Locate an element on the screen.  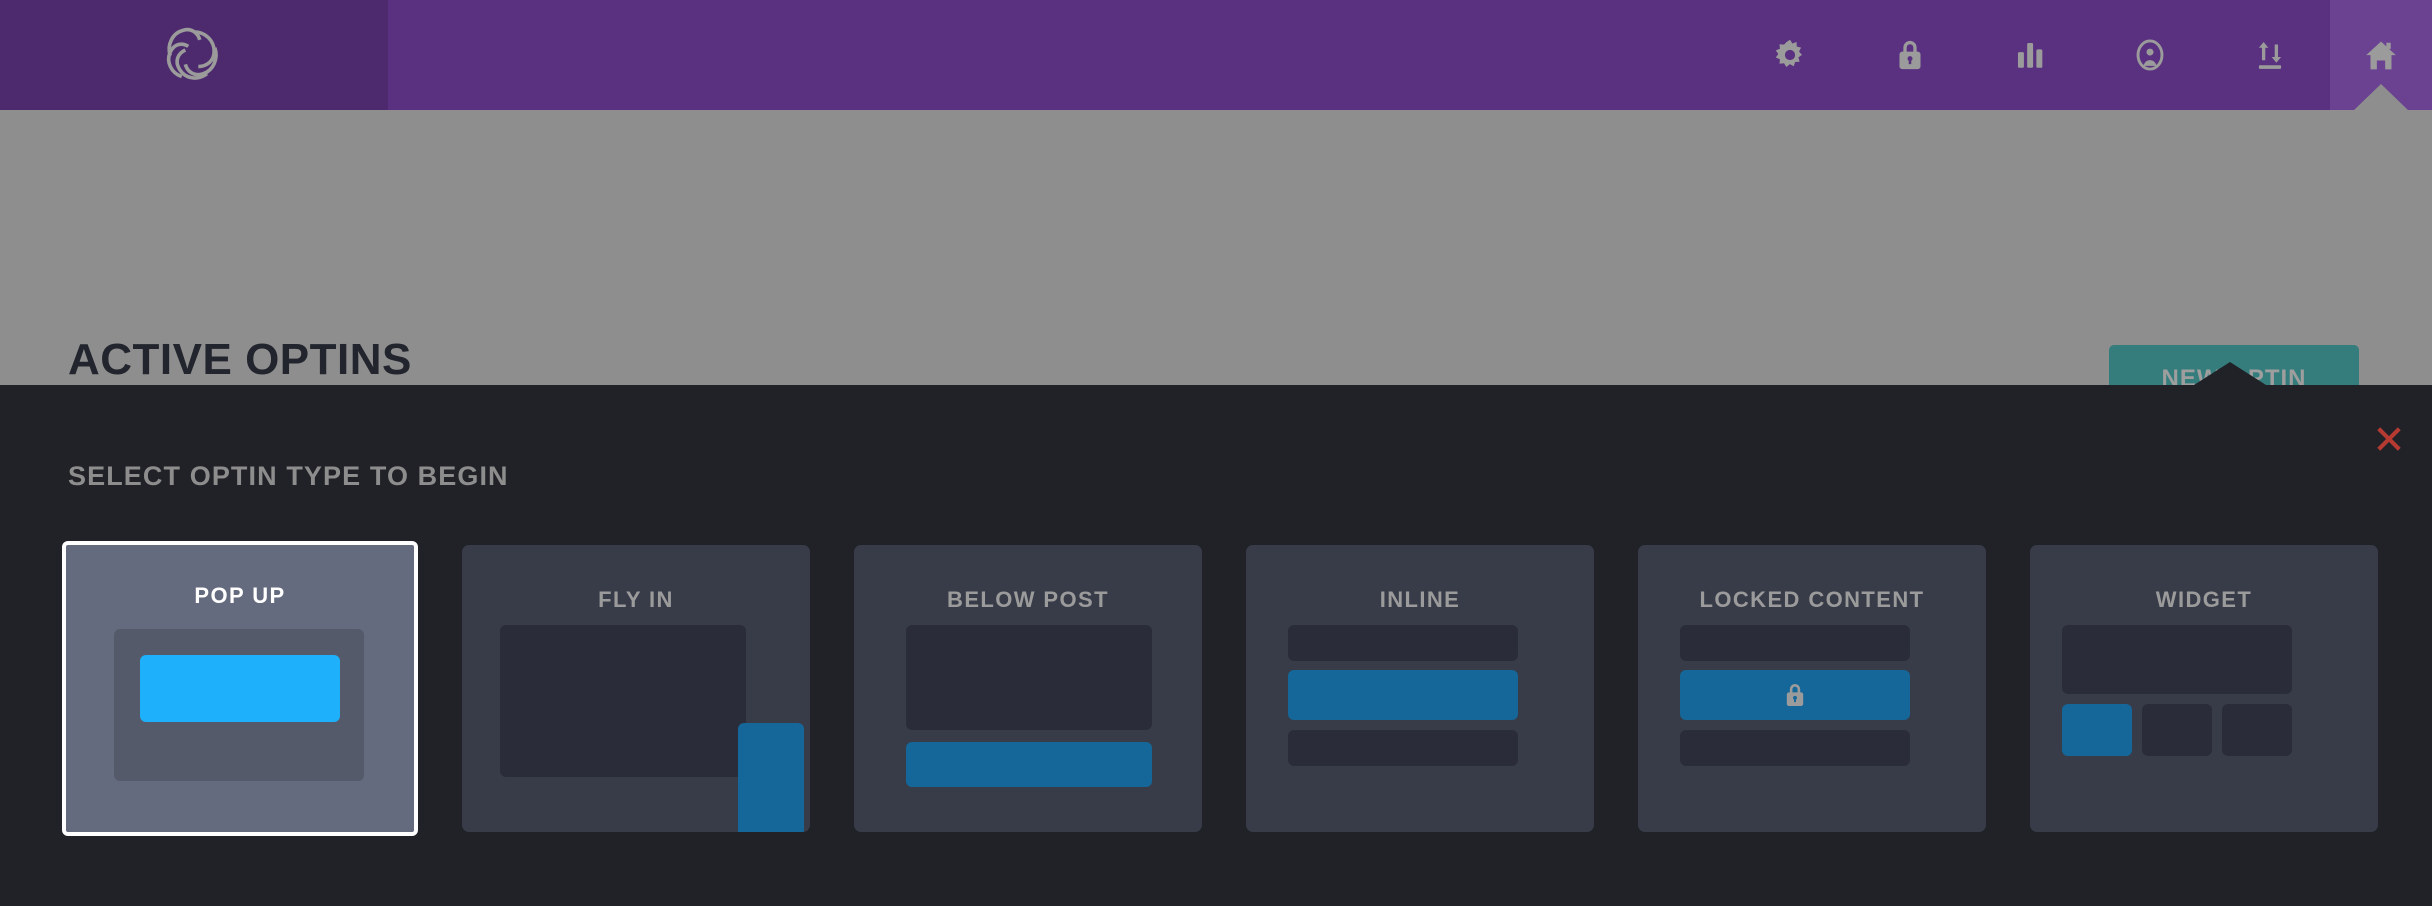
inline-content-top is located at coordinates (1403, 643).